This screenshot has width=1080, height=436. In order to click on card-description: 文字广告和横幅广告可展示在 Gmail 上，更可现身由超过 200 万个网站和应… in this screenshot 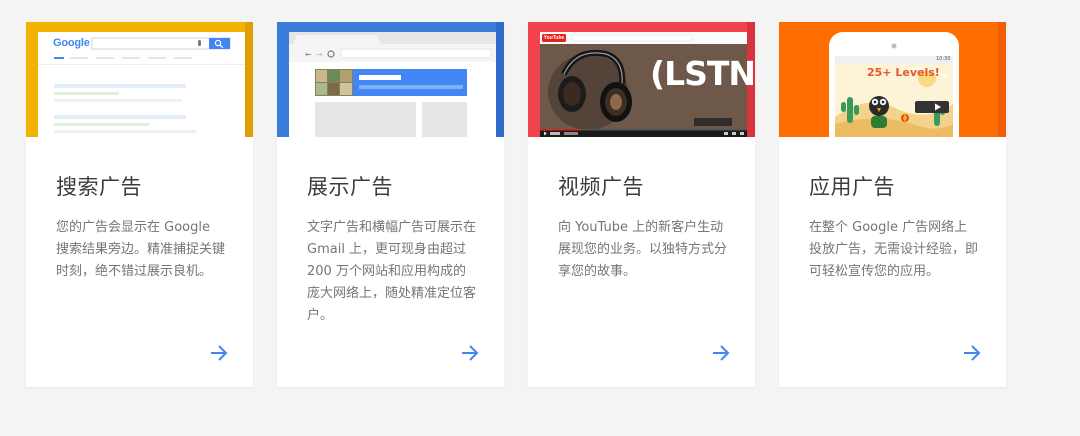, I will do `click(392, 271)`.